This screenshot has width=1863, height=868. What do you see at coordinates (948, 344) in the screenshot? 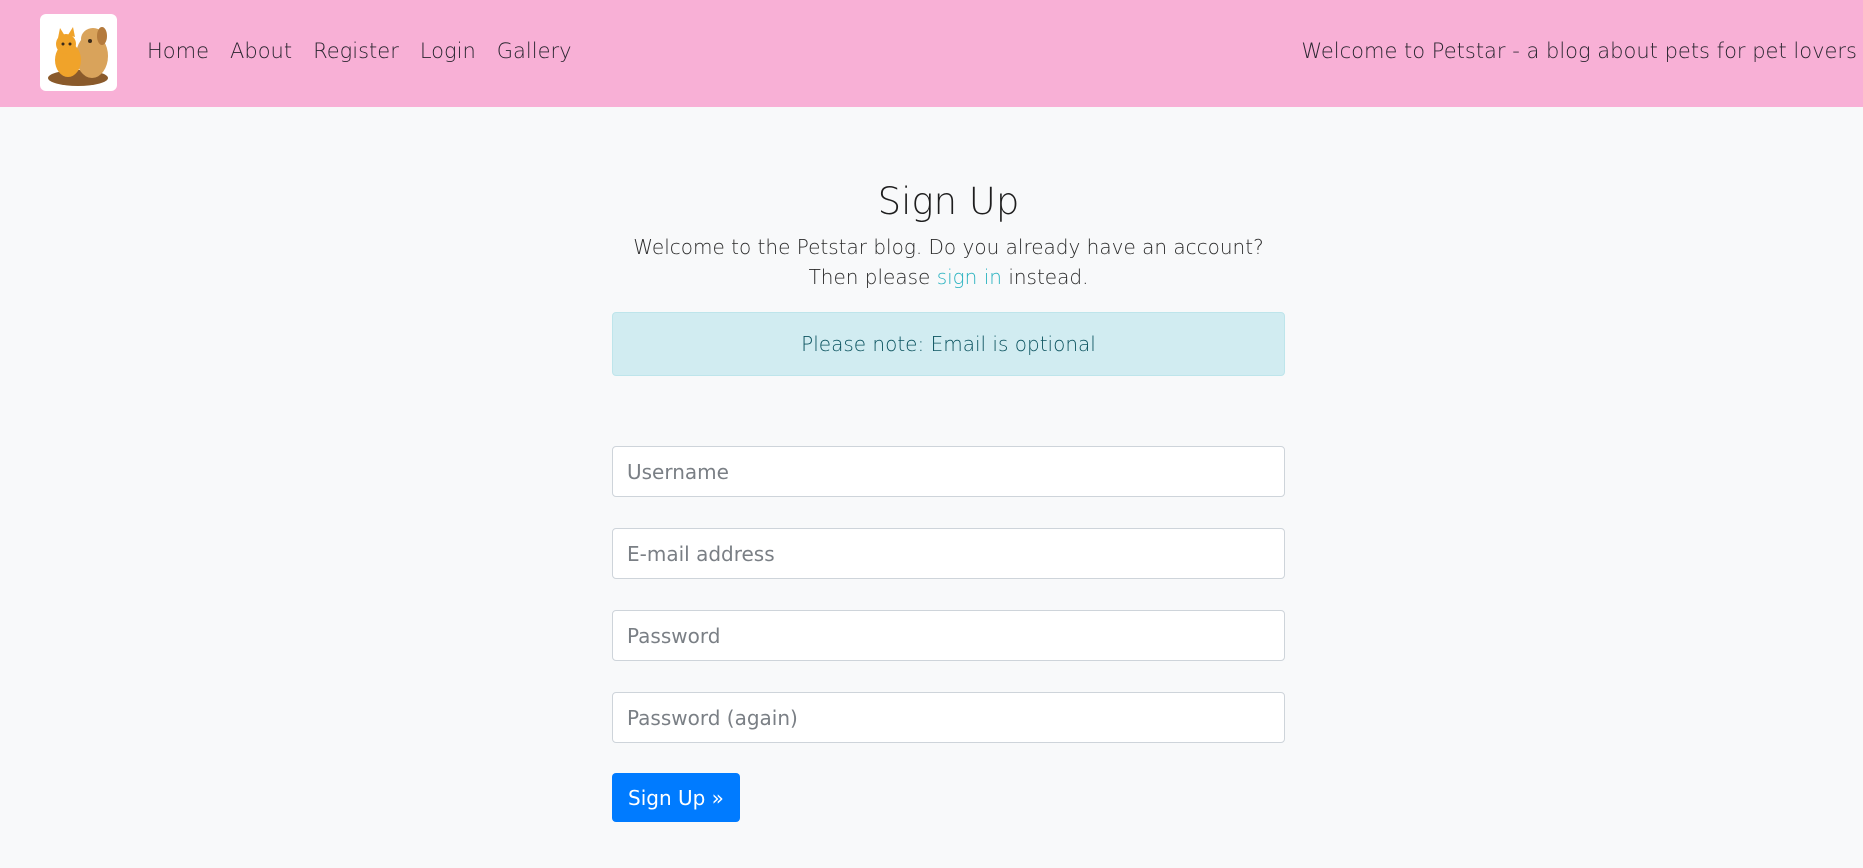
I see `email-optional-alert: Please note: Email is optional` at bounding box center [948, 344].